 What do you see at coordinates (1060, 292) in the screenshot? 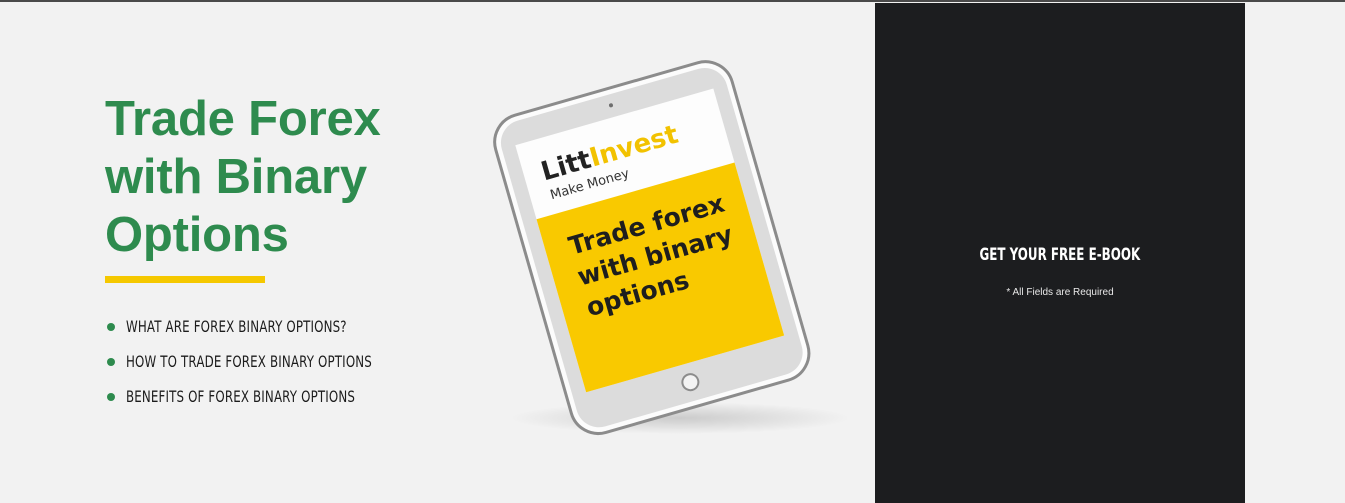
I see `required-fields-note: * All Fields are Required` at bounding box center [1060, 292].